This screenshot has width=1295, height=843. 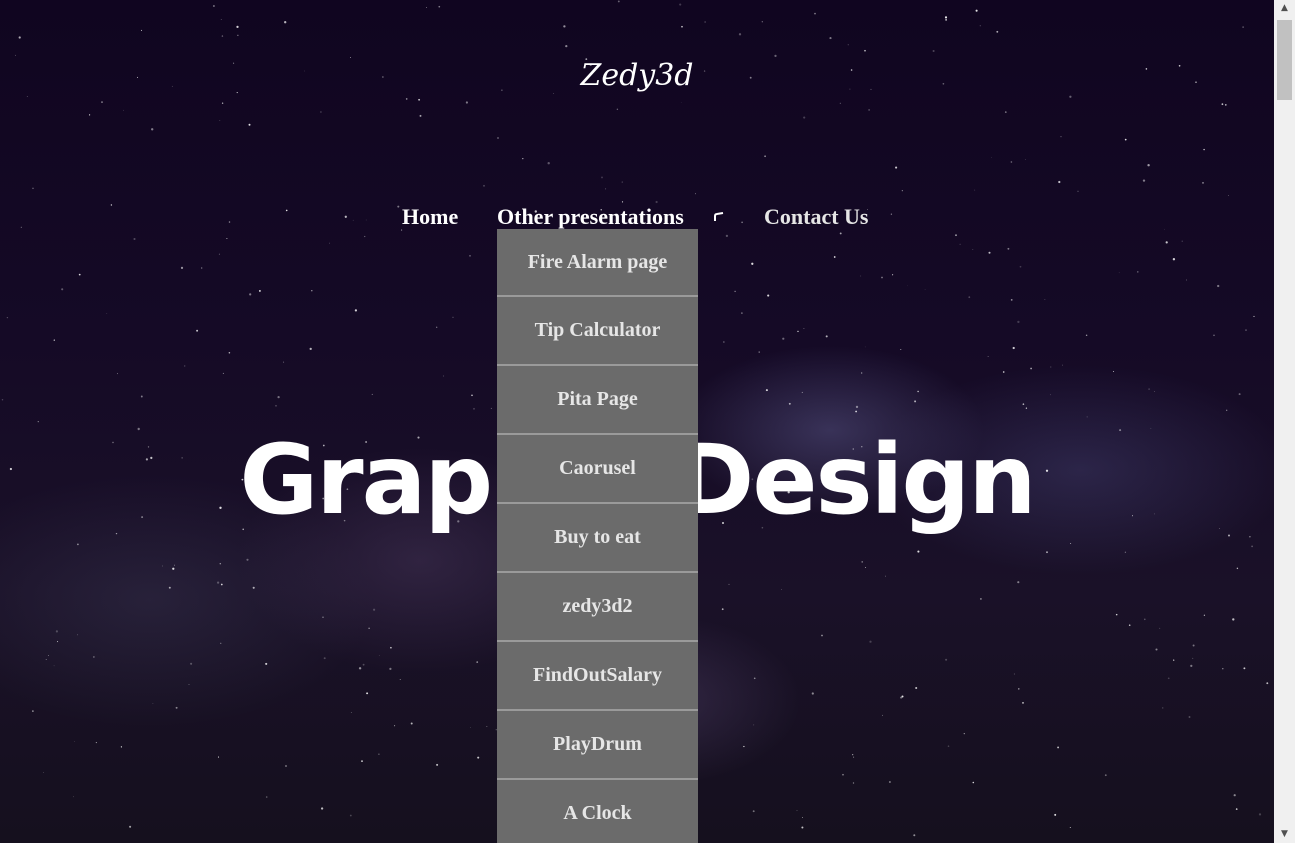 I want to click on nav-home-link: Home, so click(x=430, y=217).